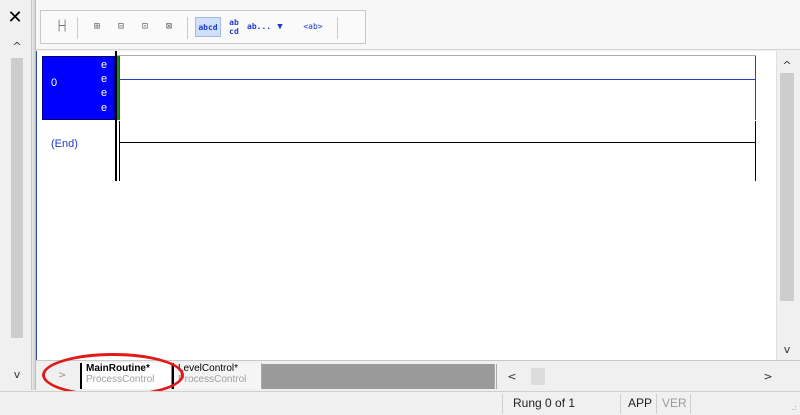 This screenshot has width=800, height=415. I want to click on ab-tag-button: <ab>, so click(313, 27).